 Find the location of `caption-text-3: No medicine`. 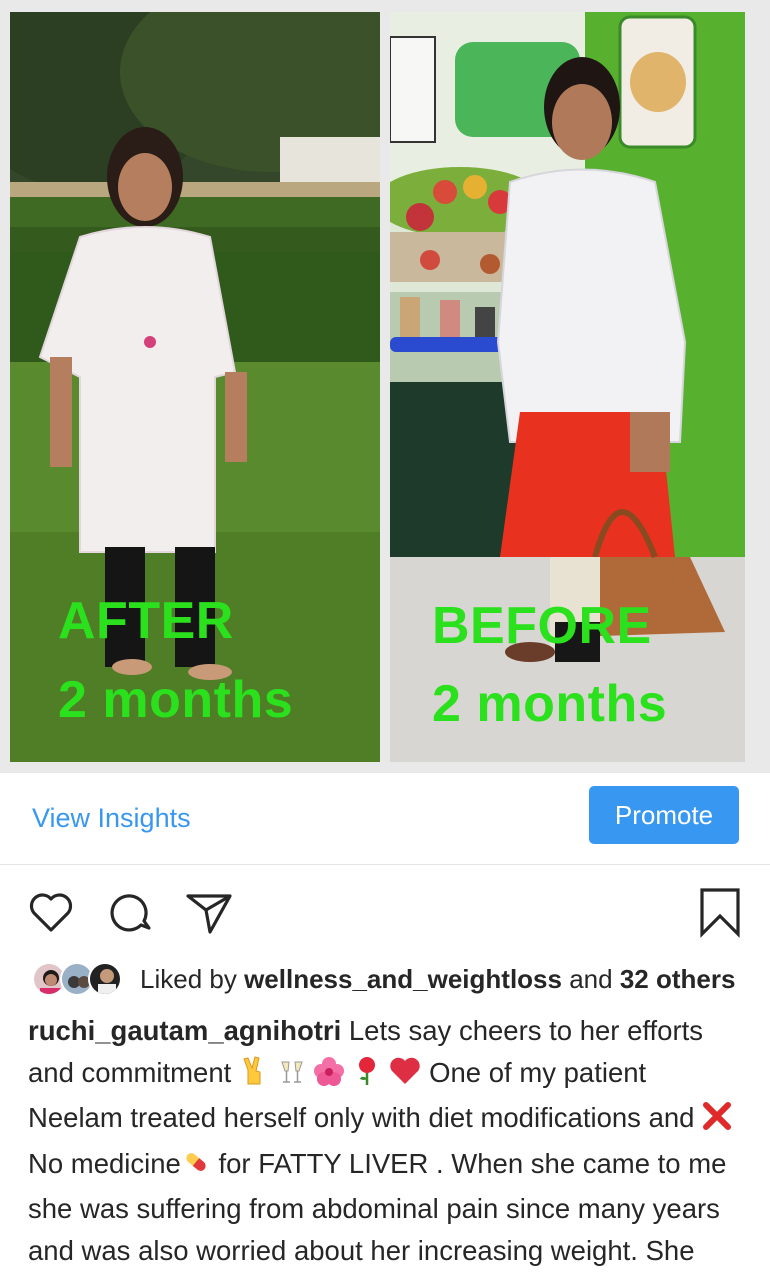

caption-text-3: No medicine is located at coordinates (104, 1163).